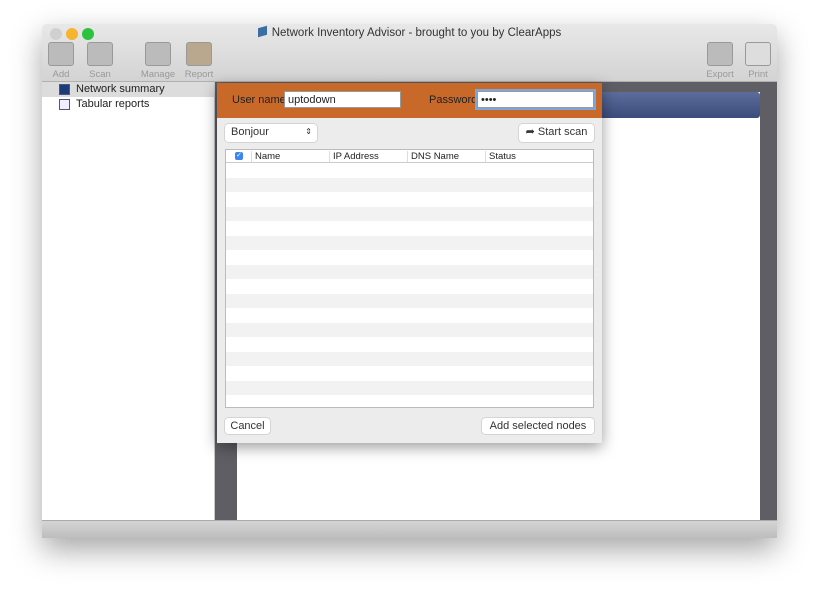 This screenshot has width=819, height=600. I want to click on select-all-checkbox: ✓, so click(239, 156).